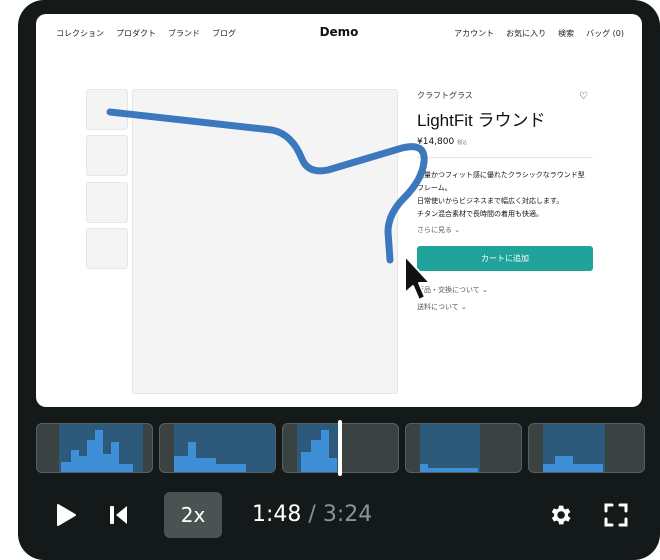 The image size is (660, 560). I want to click on playback-speed-button: 2x, so click(193, 515).